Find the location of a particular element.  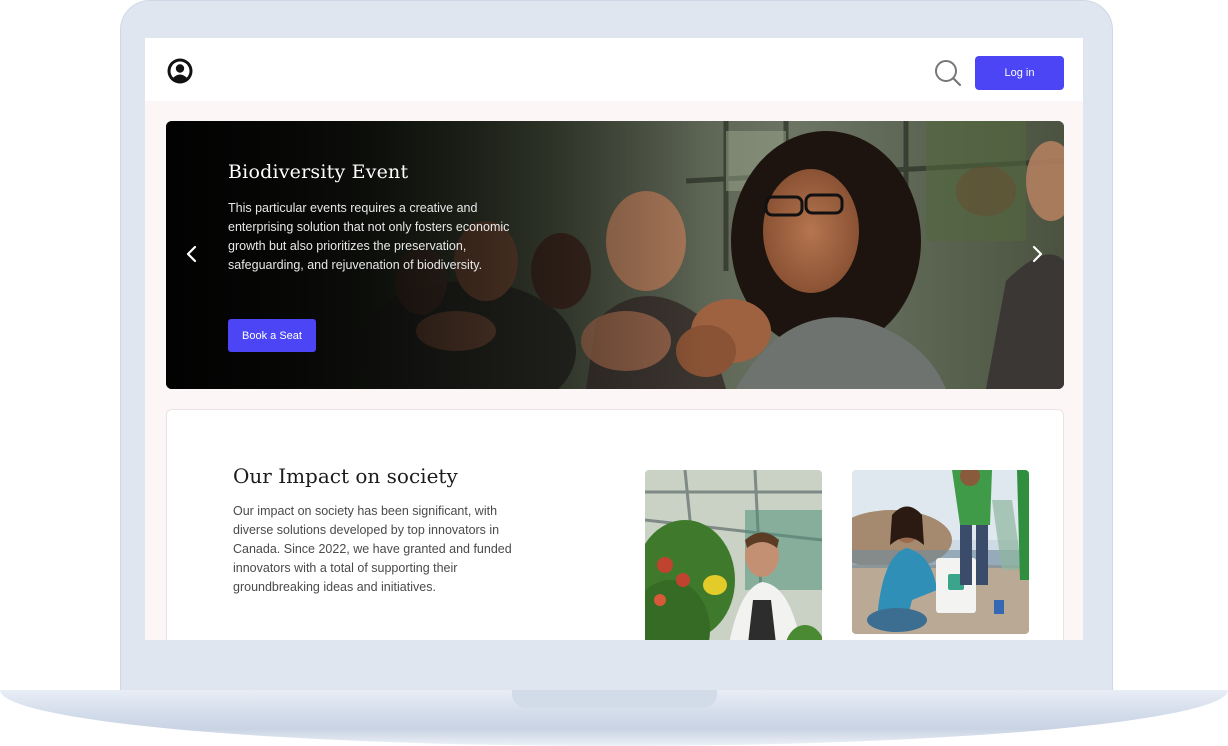

top-navbar: Log in is located at coordinates (614, 69).